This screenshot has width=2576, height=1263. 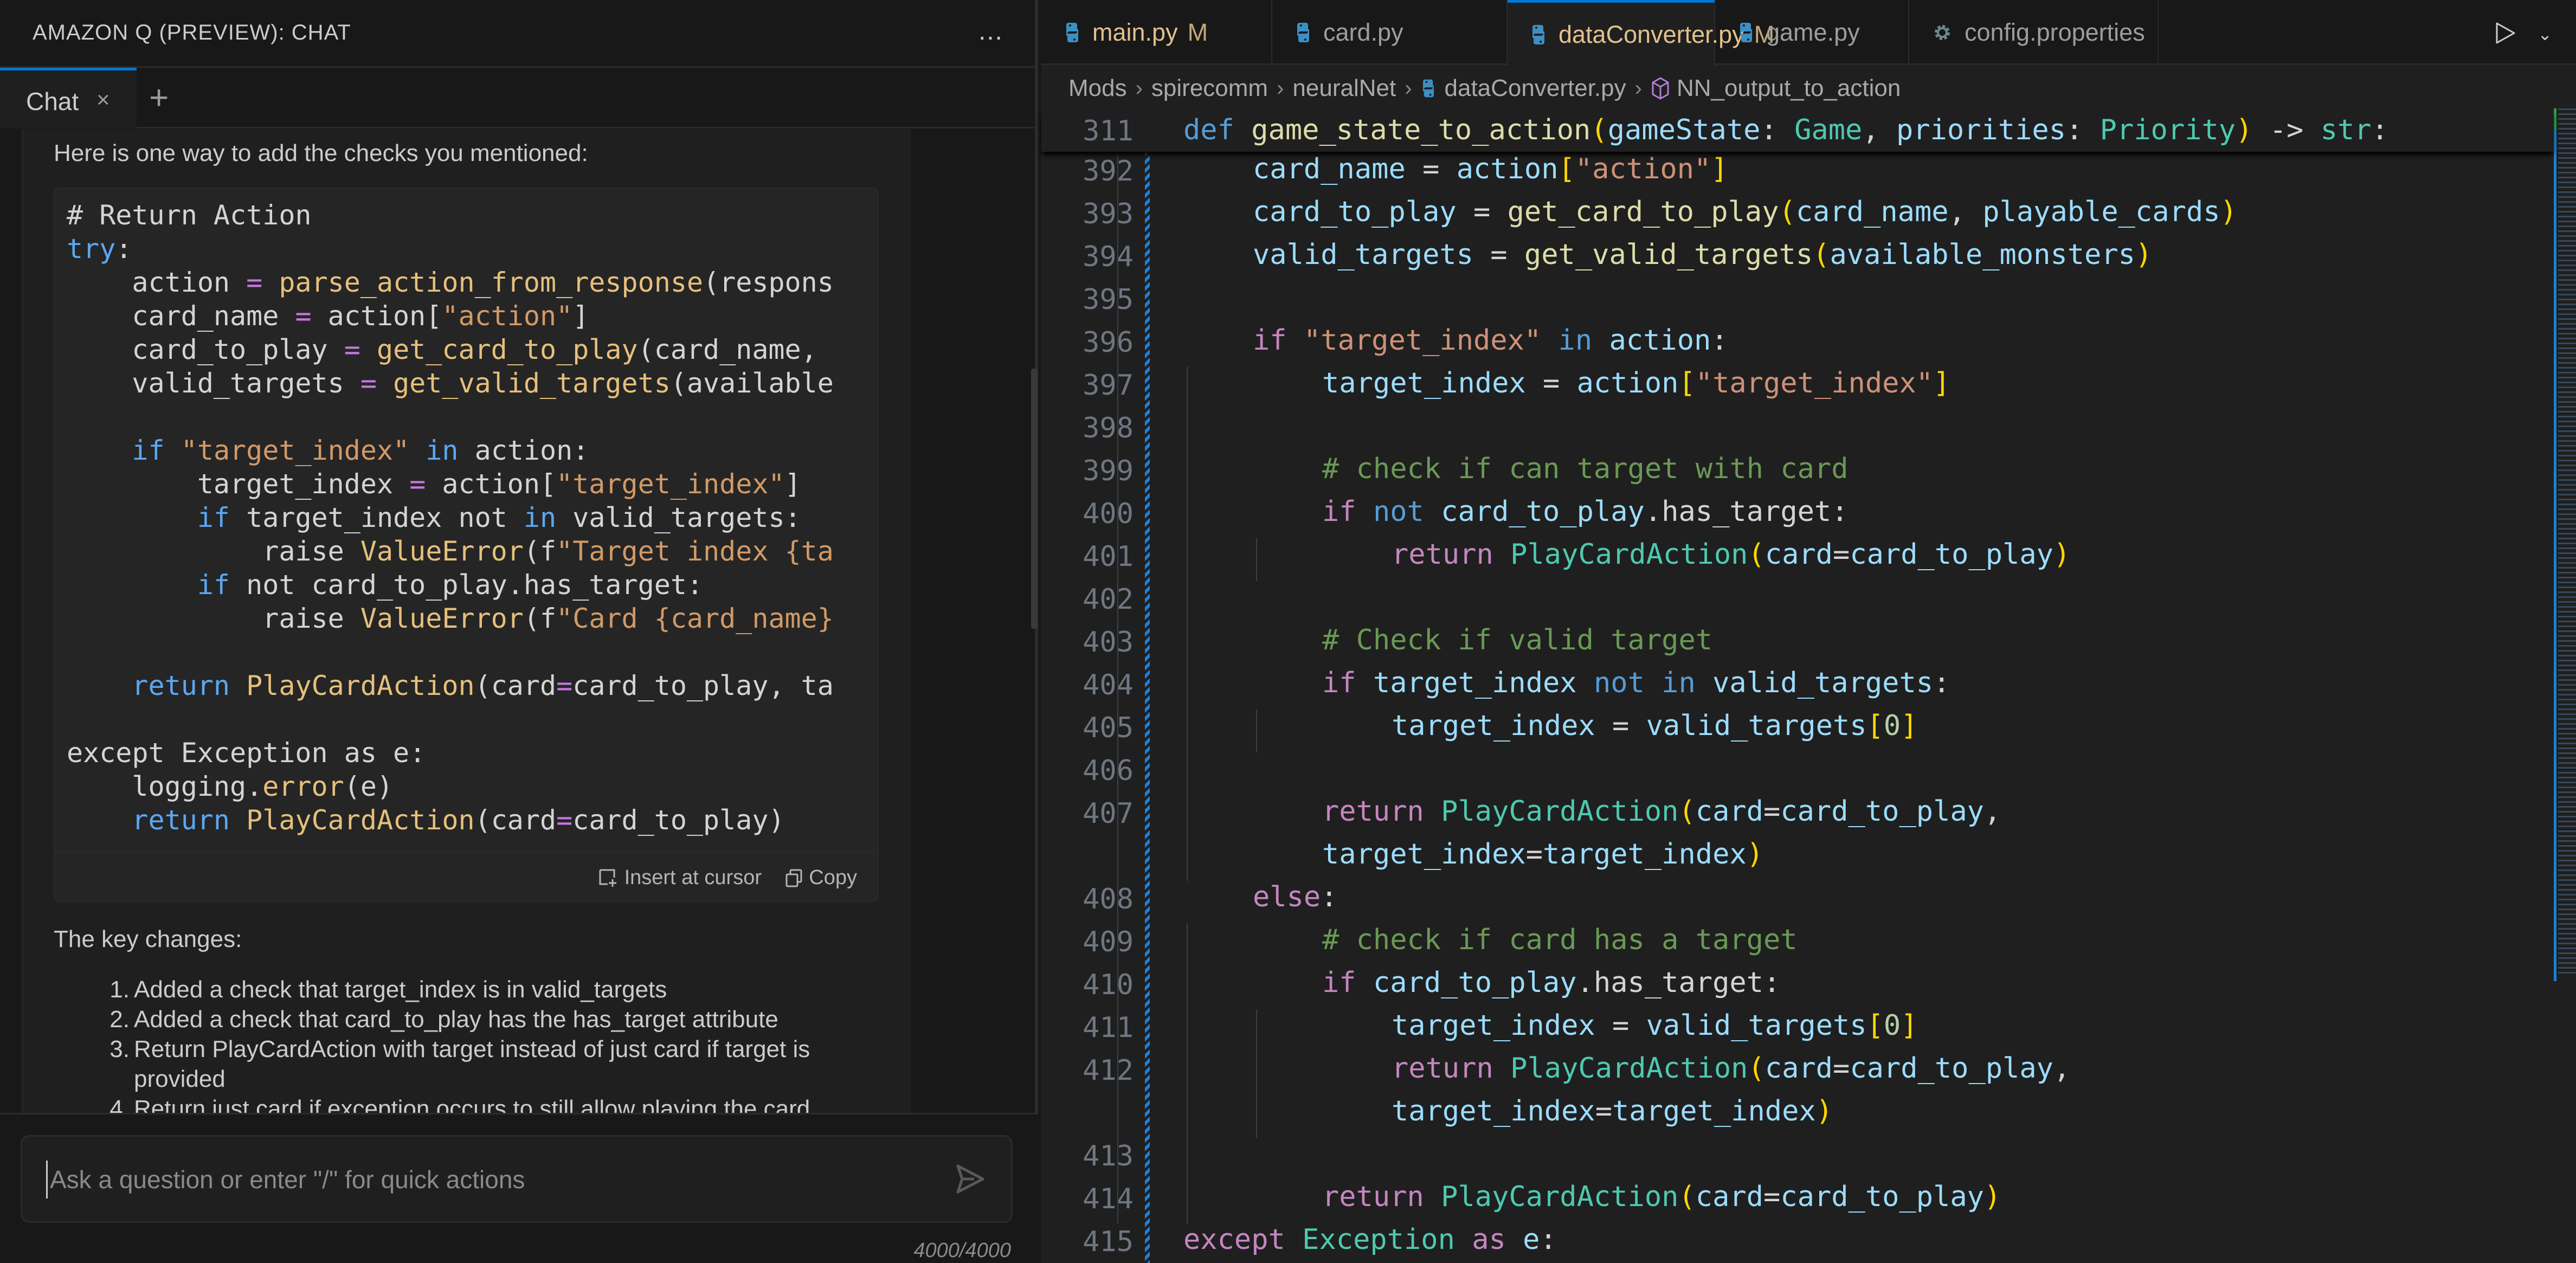 I want to click on code-token: # check if can target with card, so click(x=1585, y=469).